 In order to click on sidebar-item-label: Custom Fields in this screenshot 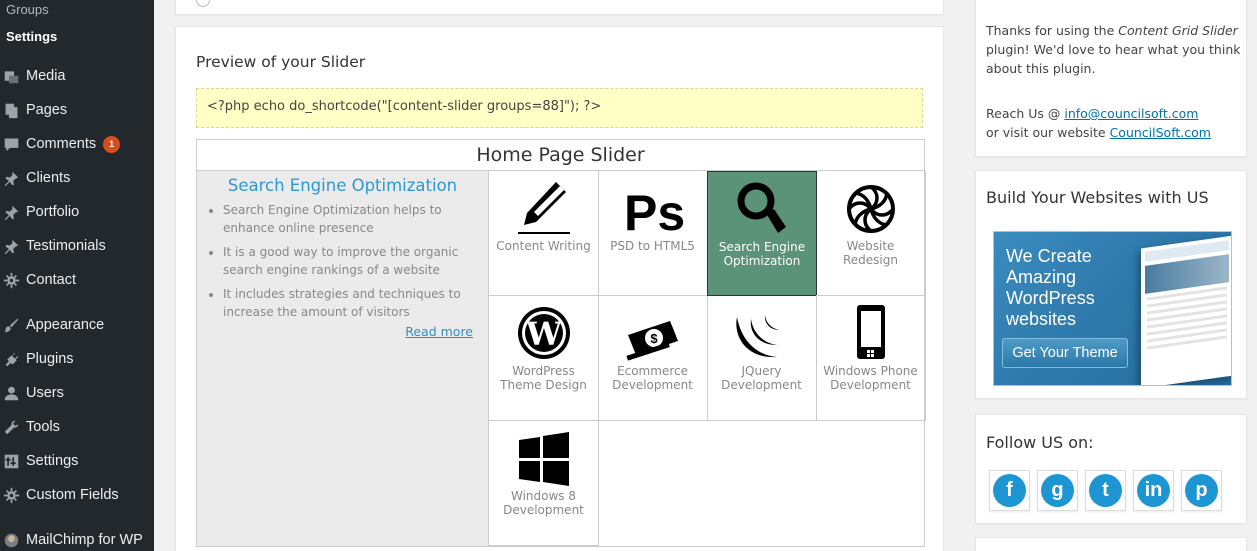, I will do `click(72, 495)`.